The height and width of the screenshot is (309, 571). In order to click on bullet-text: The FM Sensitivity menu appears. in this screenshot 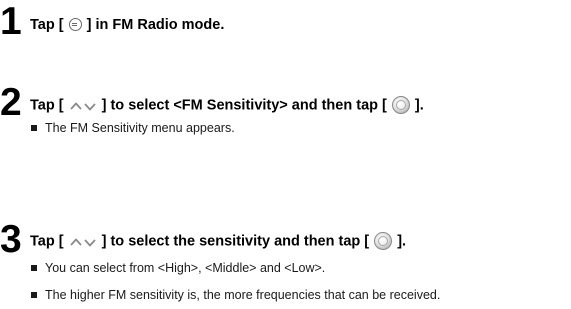, I will do `click(140, 128)`.